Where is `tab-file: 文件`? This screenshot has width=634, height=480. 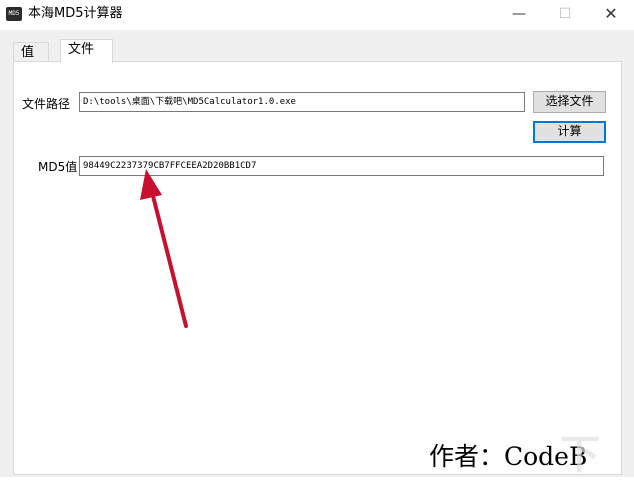 tab-file: 文件 is located at coordinates (86, 51).